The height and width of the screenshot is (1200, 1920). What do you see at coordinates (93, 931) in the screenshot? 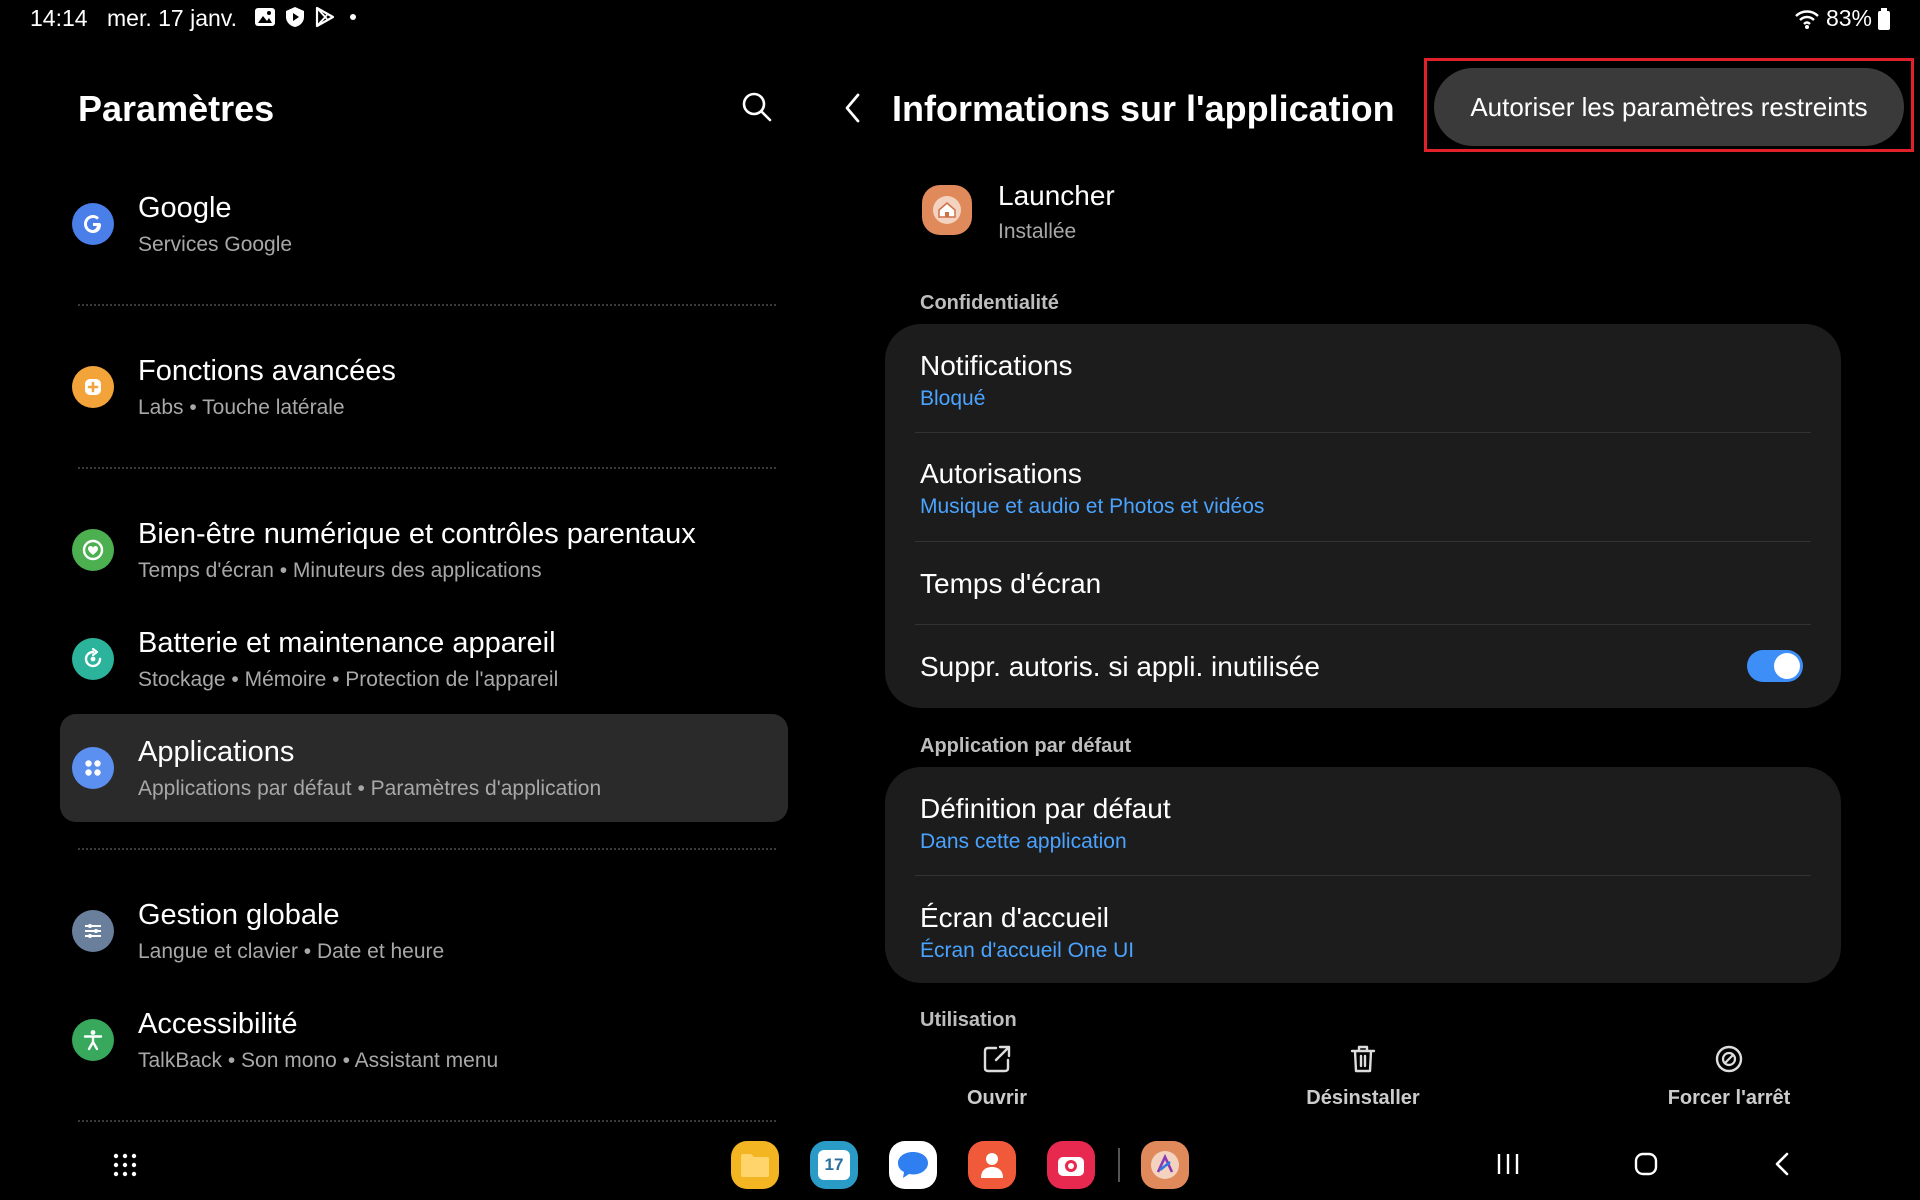
I see `general-management-icon` at bounding box center [93, 931].